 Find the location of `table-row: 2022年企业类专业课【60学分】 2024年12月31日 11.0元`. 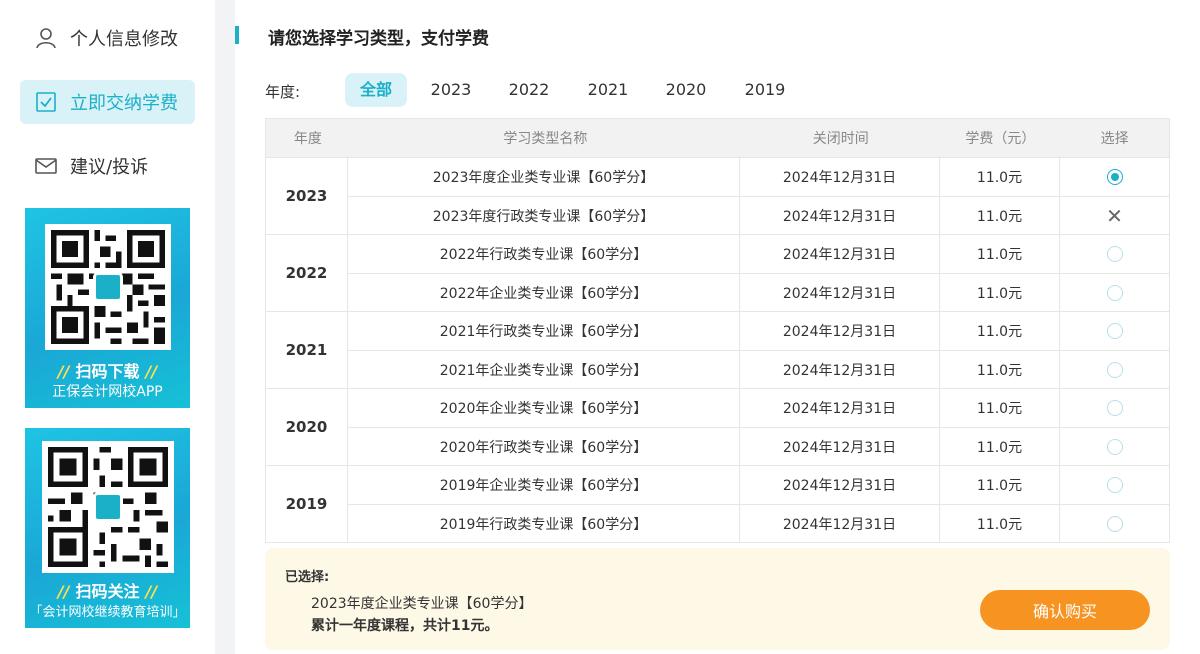

table-row: 2022年企业类专业课【60学分】 2024年12月31日 11.0元 is located at coordinates (758, 292).